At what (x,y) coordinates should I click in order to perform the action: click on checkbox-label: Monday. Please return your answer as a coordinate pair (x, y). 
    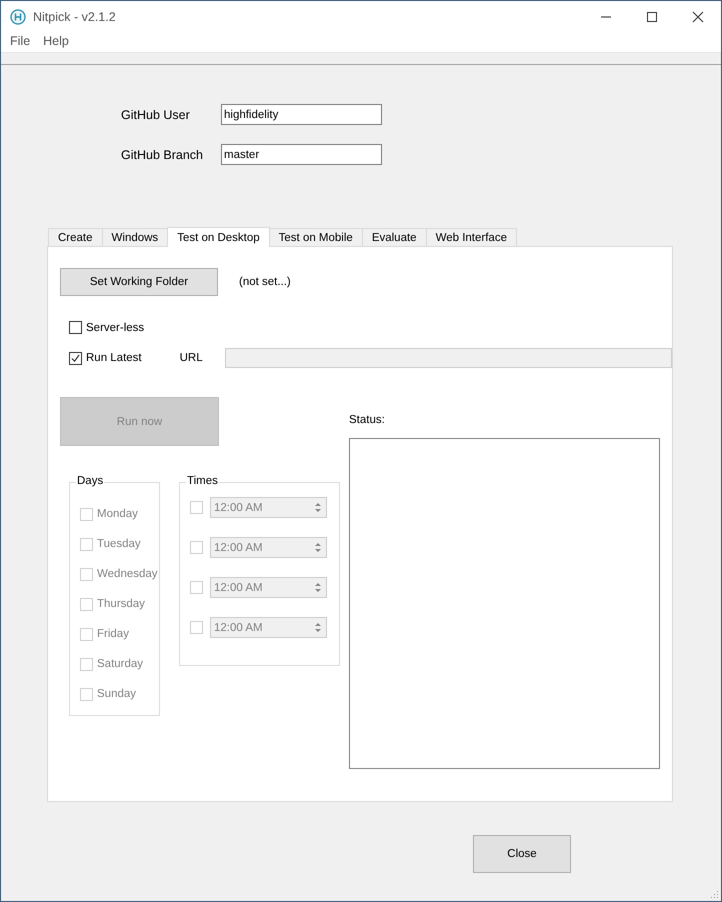
    Looking at the image, I should click on (117, 514).